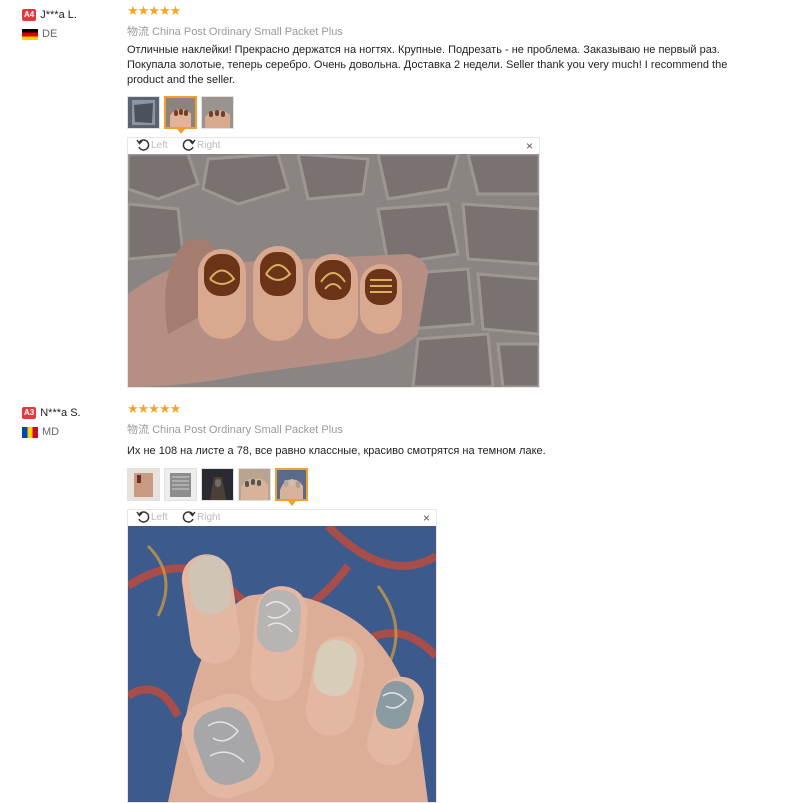 The image size is (800, 803). I want to click on photo-viewer: Left Right ×, so click(282, 656).